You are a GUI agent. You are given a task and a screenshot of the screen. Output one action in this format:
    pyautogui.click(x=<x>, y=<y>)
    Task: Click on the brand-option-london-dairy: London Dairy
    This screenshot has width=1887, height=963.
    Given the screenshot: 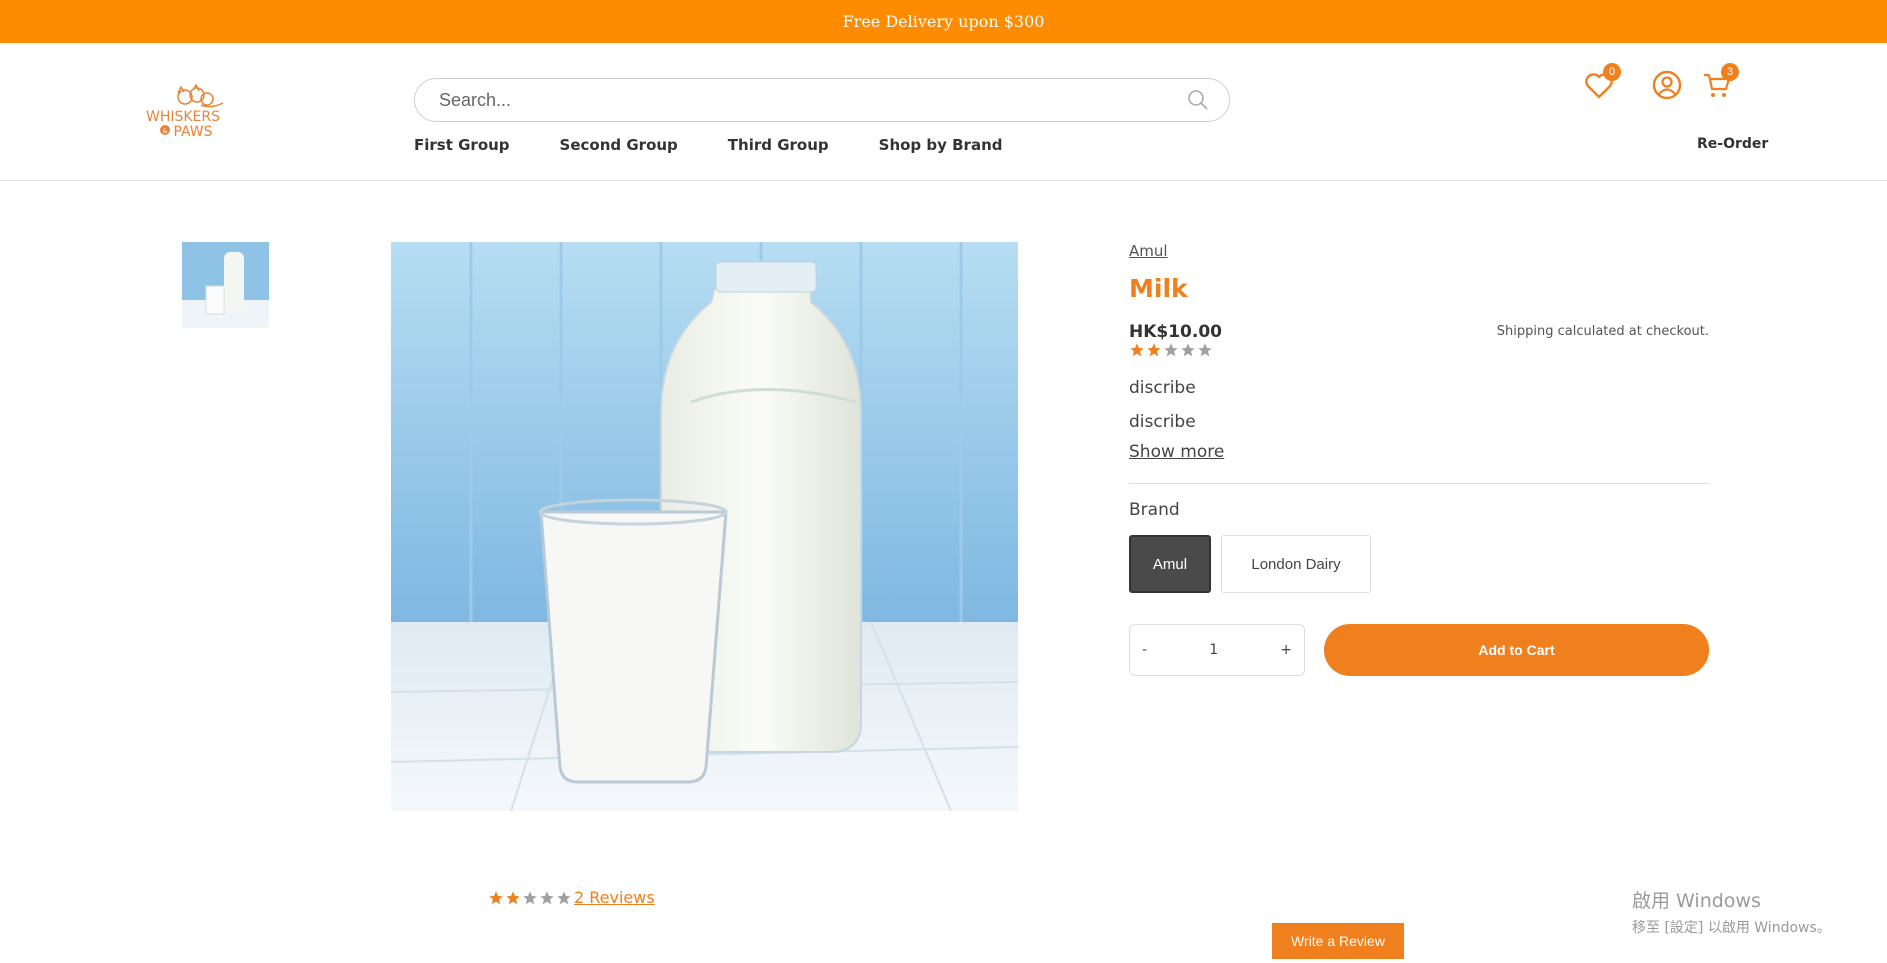 What is the action you would take?
    pyautogui.click(x=1296, y=564)
    